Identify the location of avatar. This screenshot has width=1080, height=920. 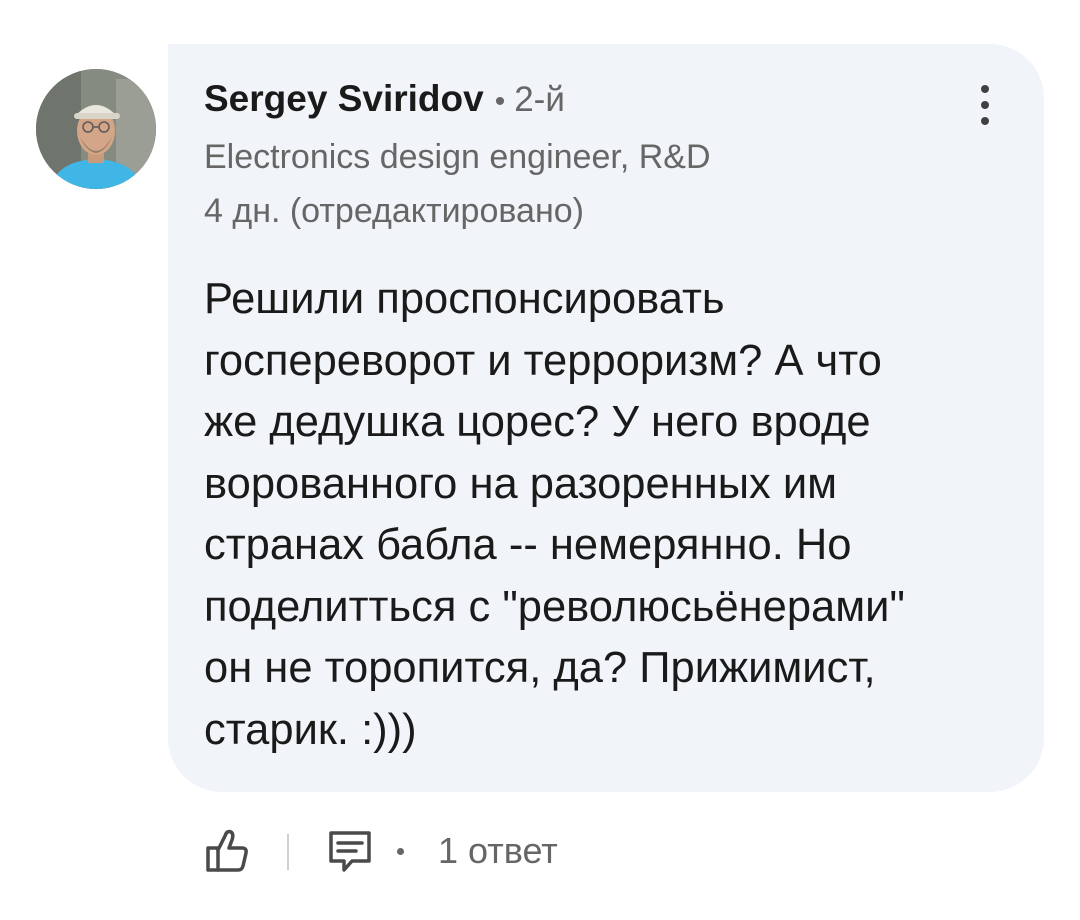
(96, 129).